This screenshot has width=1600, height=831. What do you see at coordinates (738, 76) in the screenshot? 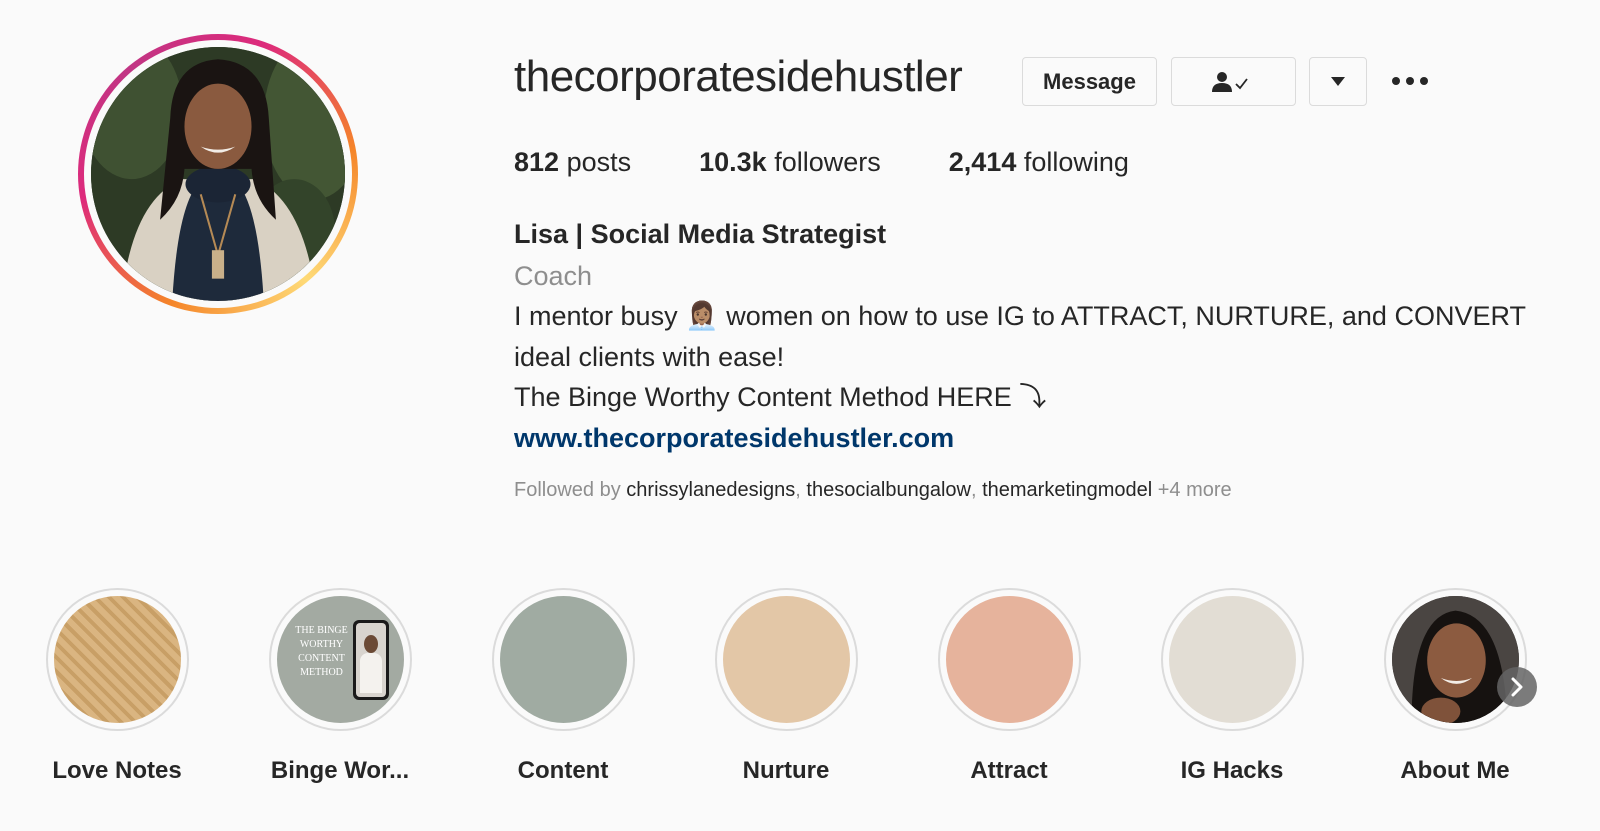
I see `profile-username: thecorporatesidehustler` at bounding box center [738, 76].